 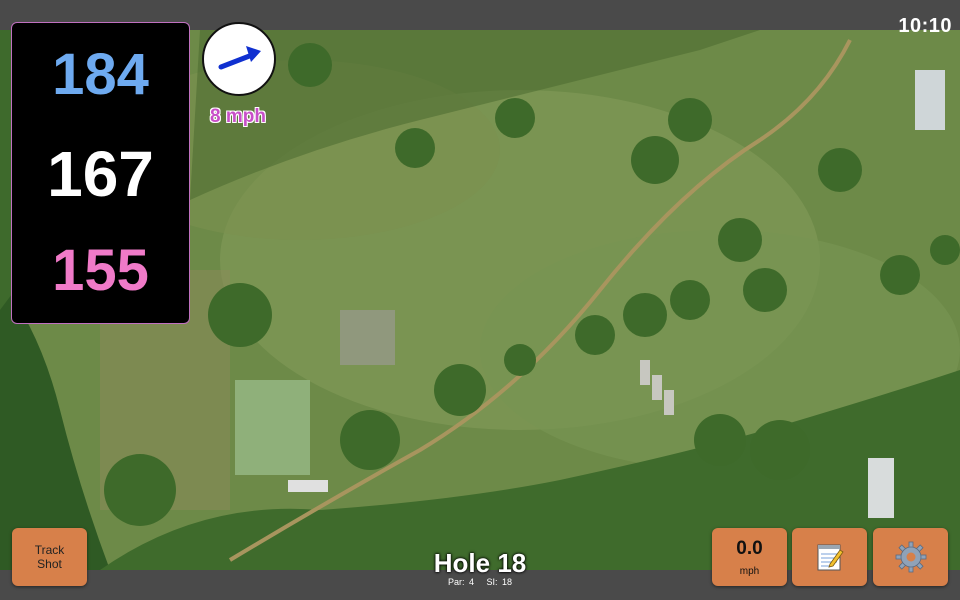 I want to click on speed-button: 0.0 mph, so click(x=749, y=557).